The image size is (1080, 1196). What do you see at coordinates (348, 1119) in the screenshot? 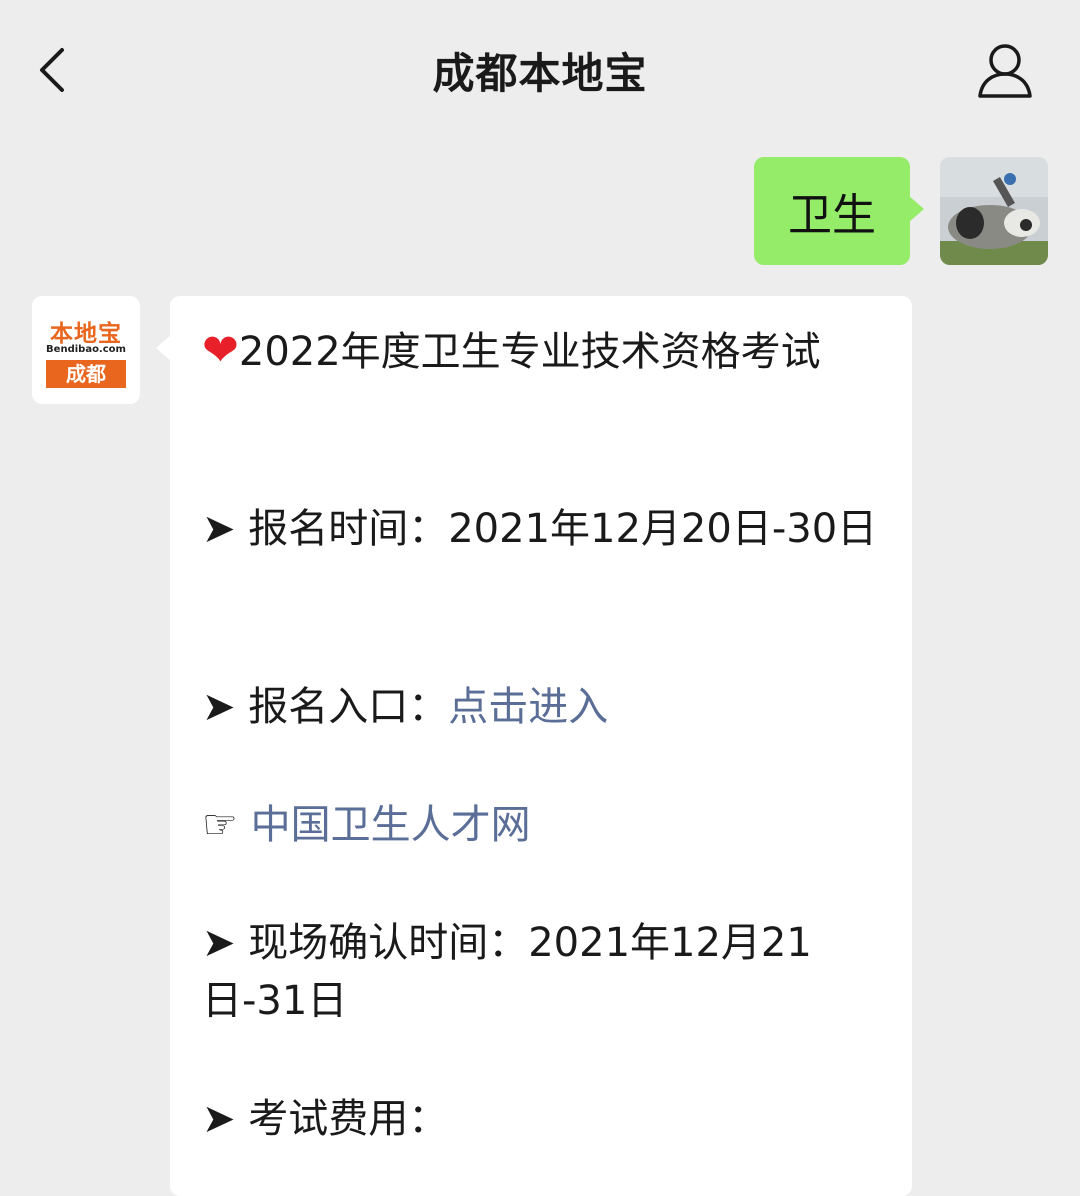
I see `exam-fee-label: 考试费用：` at bounding box center [348, 1119].